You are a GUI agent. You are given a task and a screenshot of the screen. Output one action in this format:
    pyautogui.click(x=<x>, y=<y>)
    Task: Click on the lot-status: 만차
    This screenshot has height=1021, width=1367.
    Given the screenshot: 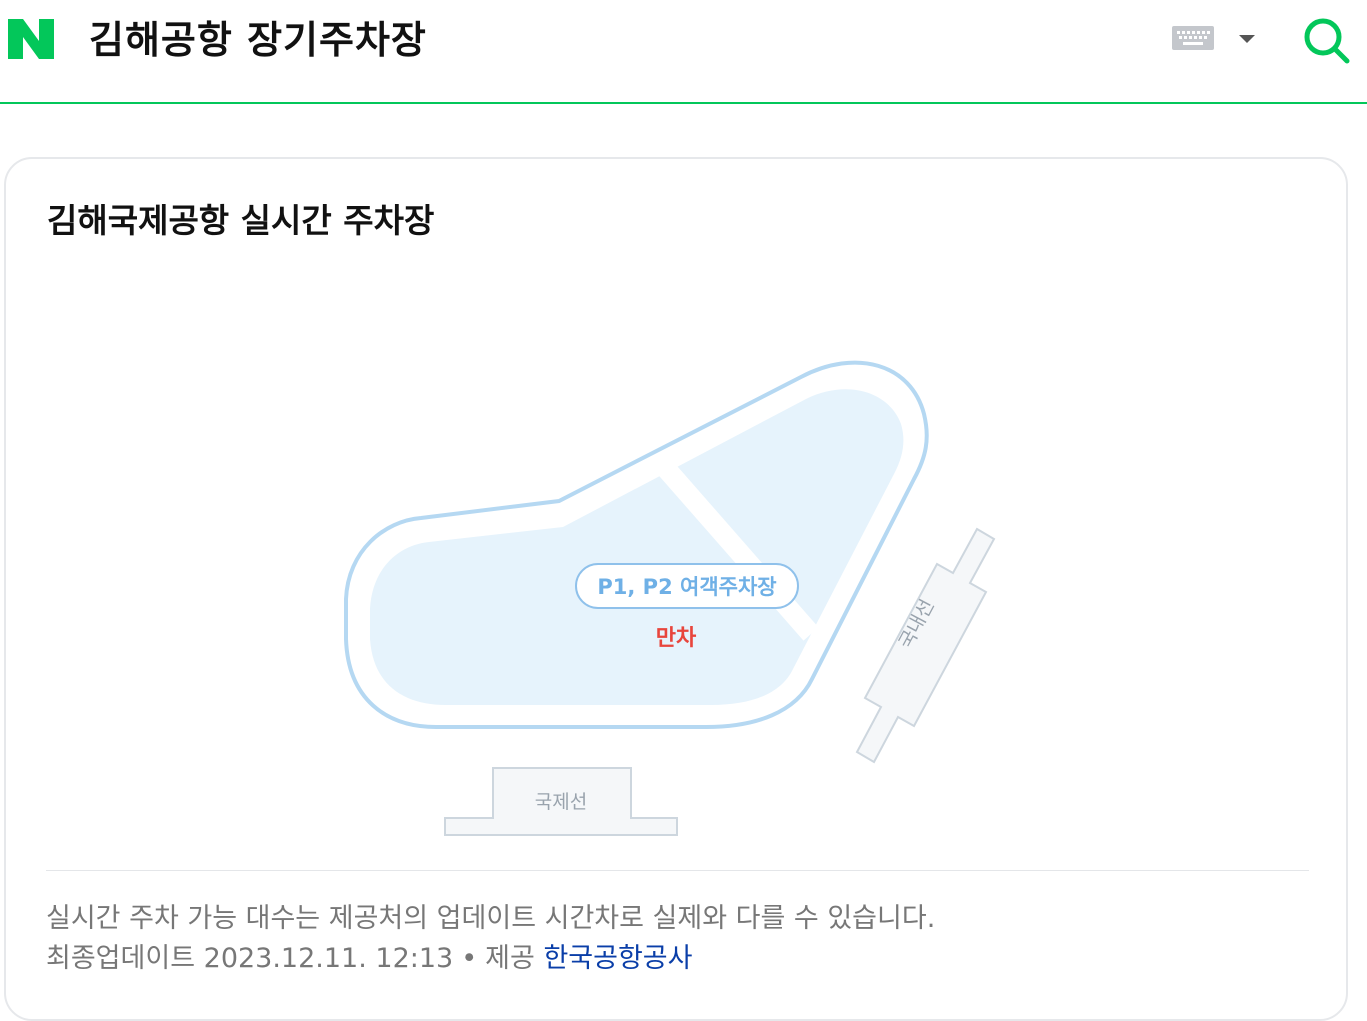 What is the action you would take?
    pyautogui.click(x=676, y=638)
    